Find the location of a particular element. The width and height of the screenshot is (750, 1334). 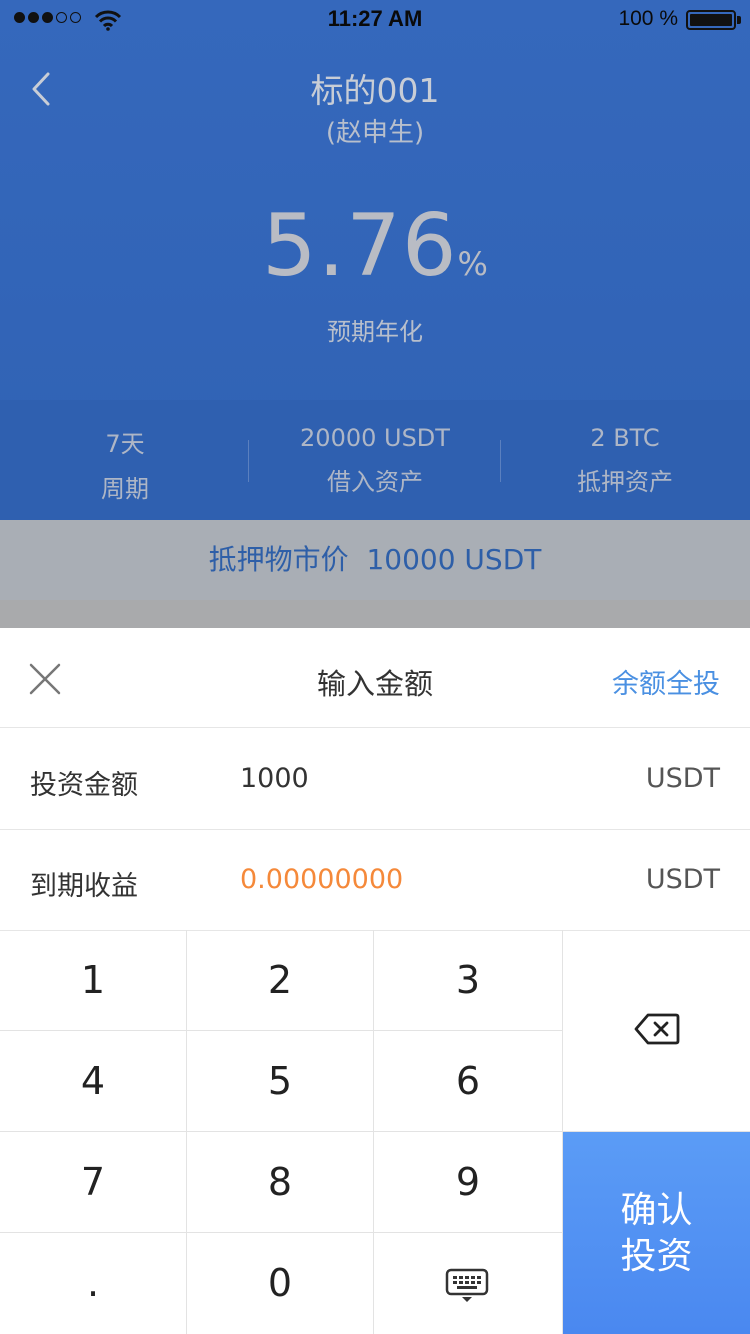

status-bar: 11:27 AM 100 % is located at coordinates (375, 20).